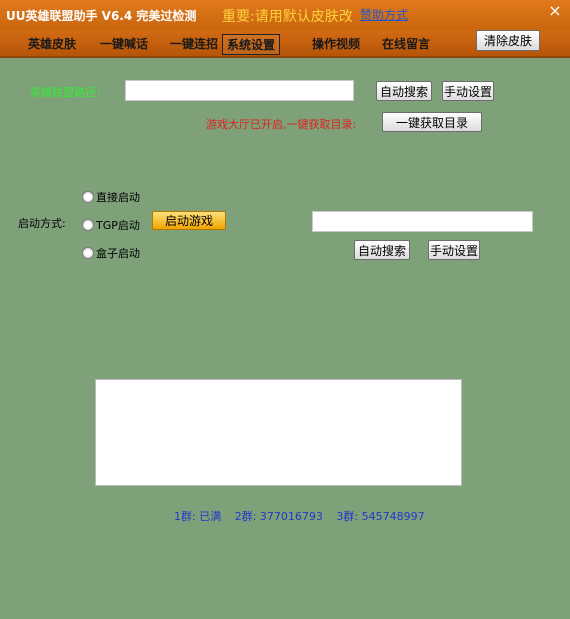 This screenshot has width=570, height=619. I want to click on close-button: ×, so click(555, 11).